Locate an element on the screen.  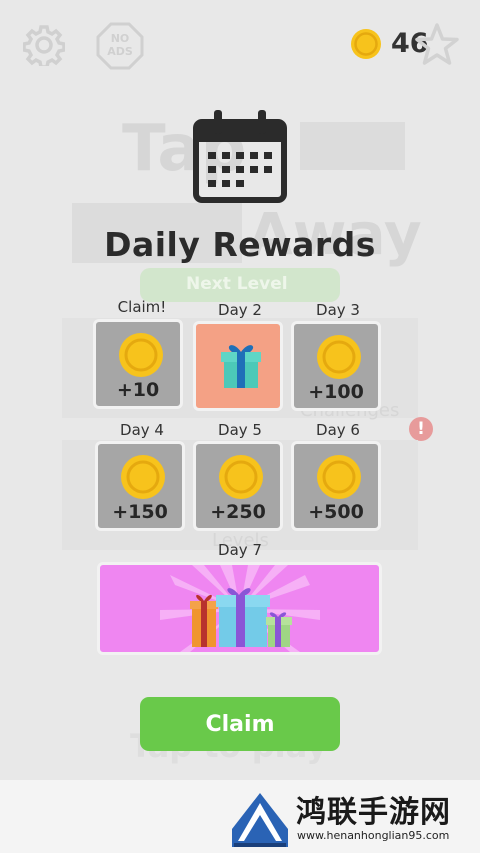
reward-label-day5: Day 5 is located at coordinates (240, 430).